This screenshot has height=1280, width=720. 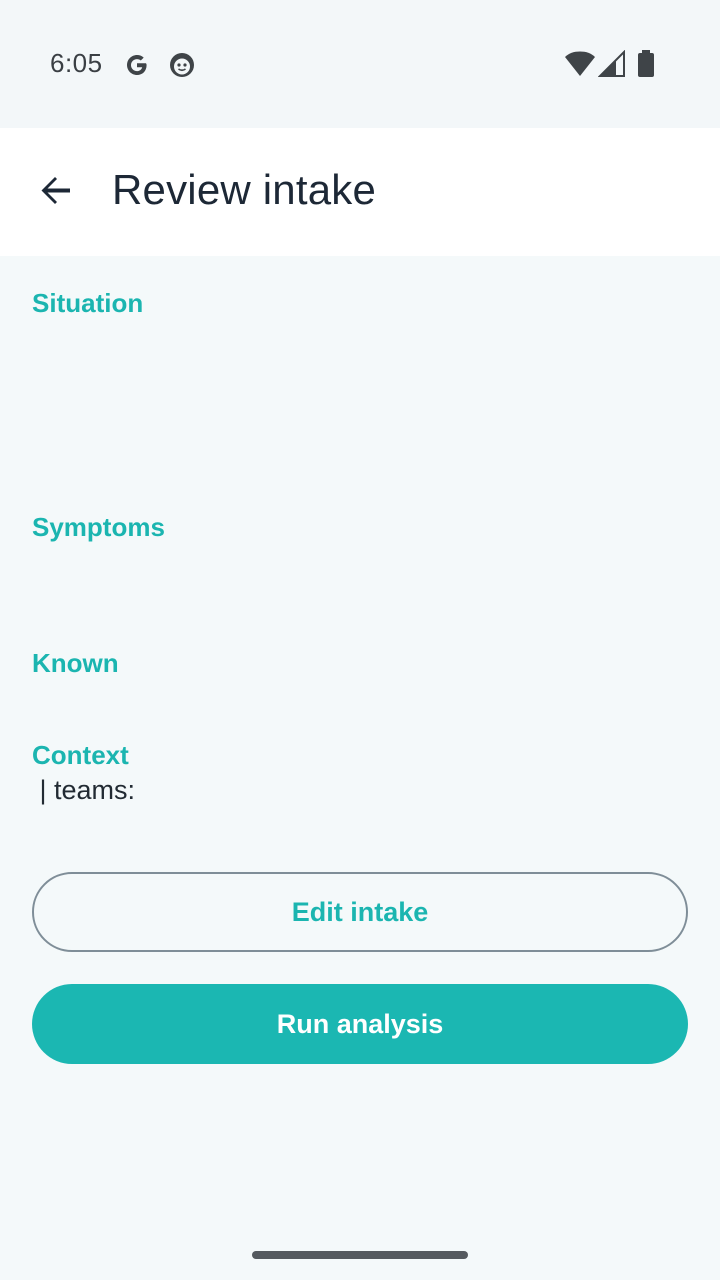 What do you see at coordinates (98, 527) in the screenshot?
I see `symptoms-label: Symptoms` at bounding box center [98, 527].